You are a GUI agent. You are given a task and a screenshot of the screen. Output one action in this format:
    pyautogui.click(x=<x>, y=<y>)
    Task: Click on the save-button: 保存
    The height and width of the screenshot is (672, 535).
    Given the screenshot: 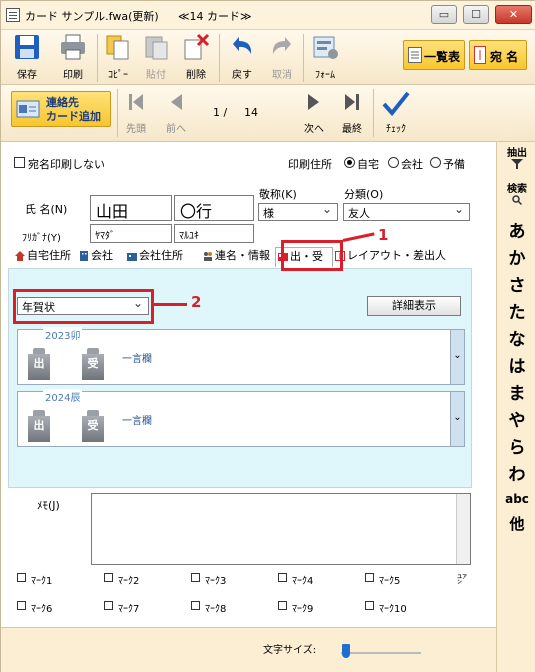 What is the action you would take?
    pyautogui.click(x=27, y=58)
    